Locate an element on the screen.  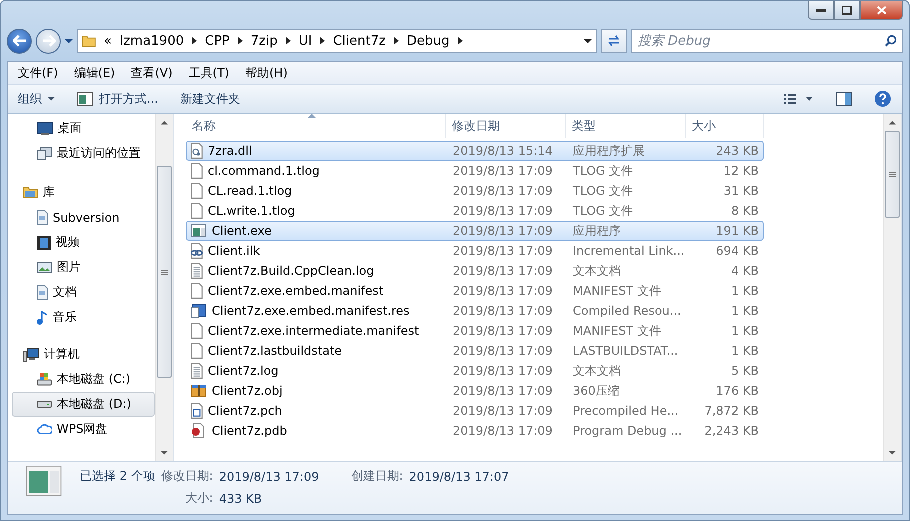
file-list-scrollbar is located at coordinates (892, 287).